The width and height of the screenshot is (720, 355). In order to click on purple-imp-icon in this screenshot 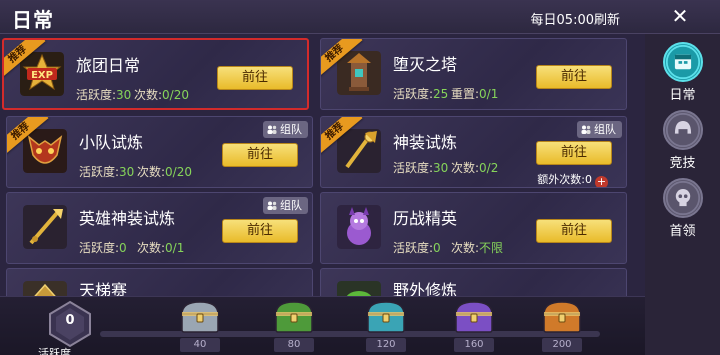, I will do `click(359, 227)`.